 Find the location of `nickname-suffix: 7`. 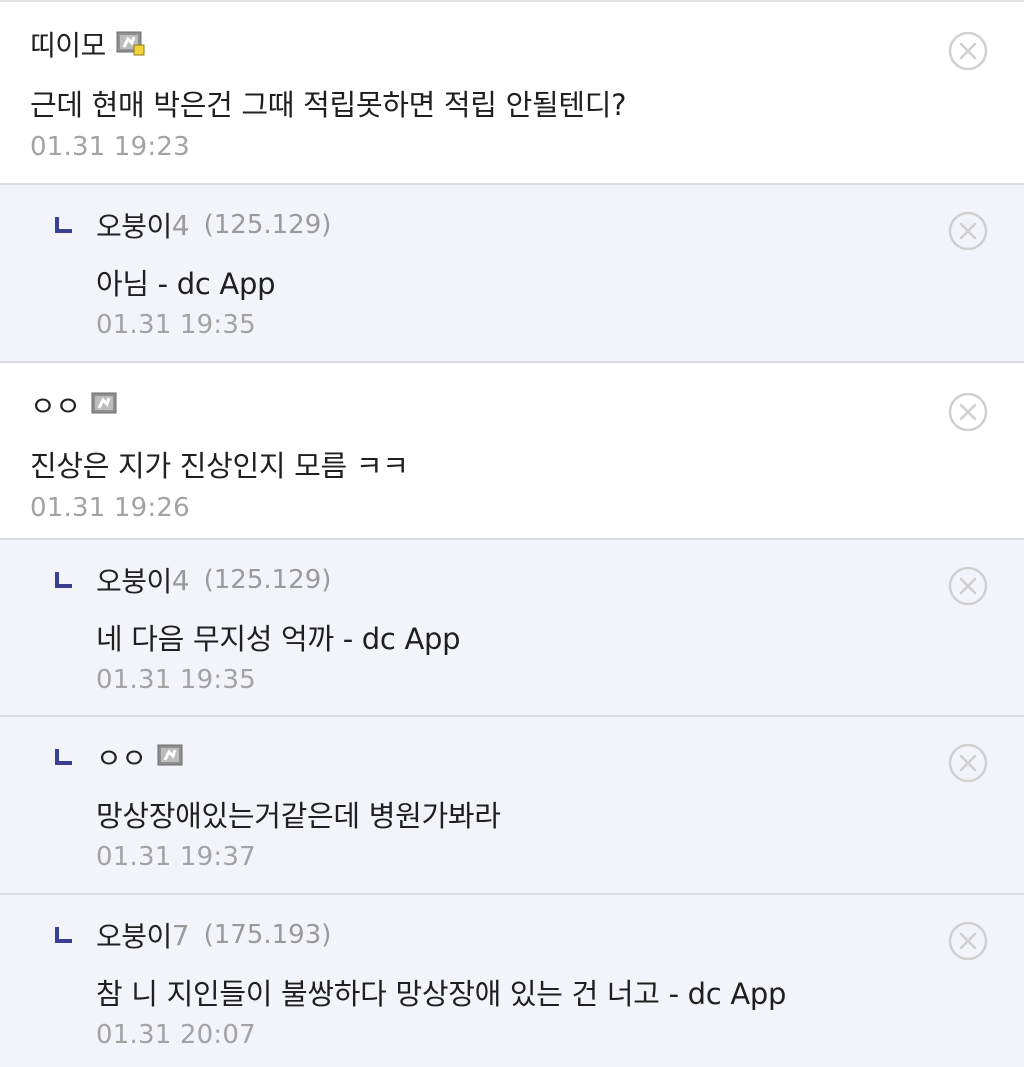

nickname-suffix: 7 is located at coordinates (180, 935).